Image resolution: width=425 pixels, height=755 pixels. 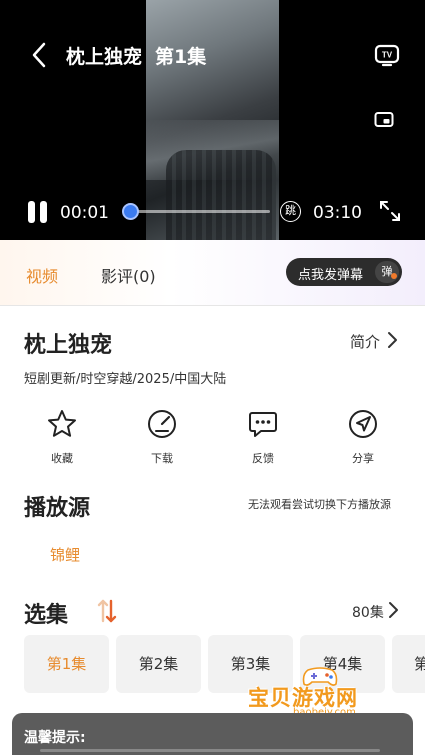 I want to click on feedback-button: 反馈, so click(x=263, y=437).